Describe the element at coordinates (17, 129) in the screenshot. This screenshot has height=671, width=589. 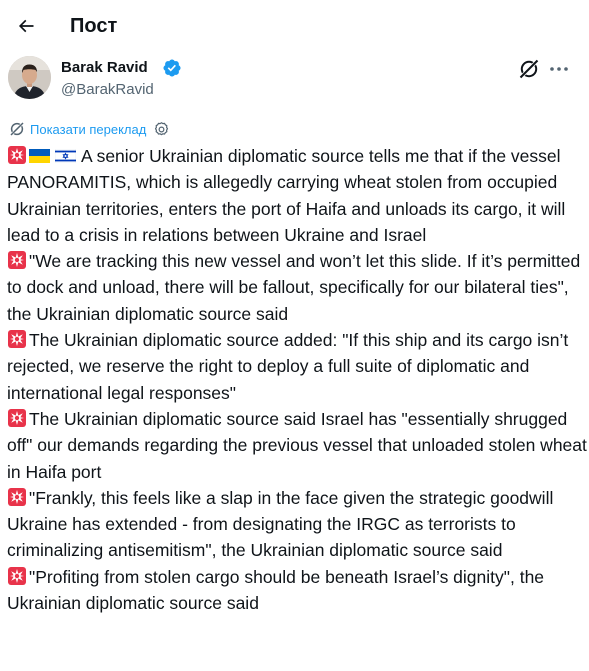
I see `translate-icon` at that location.